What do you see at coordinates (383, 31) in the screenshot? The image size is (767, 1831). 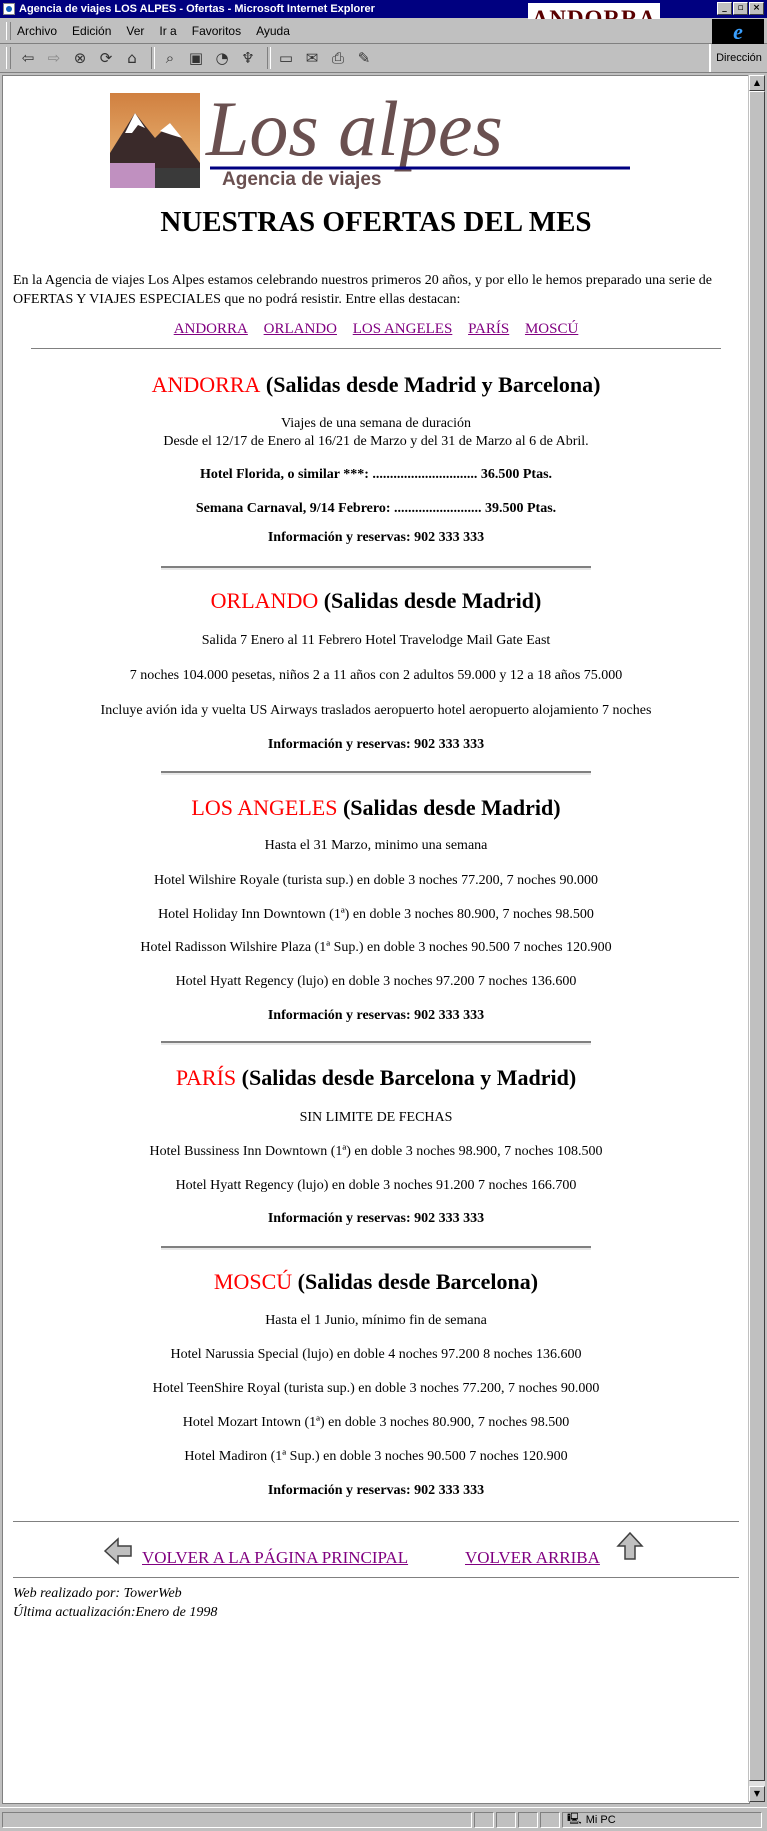 I see `menubar: Archivo Edición Ver Ir a Favoritos Ayuda` at bounding box center [383, 31].